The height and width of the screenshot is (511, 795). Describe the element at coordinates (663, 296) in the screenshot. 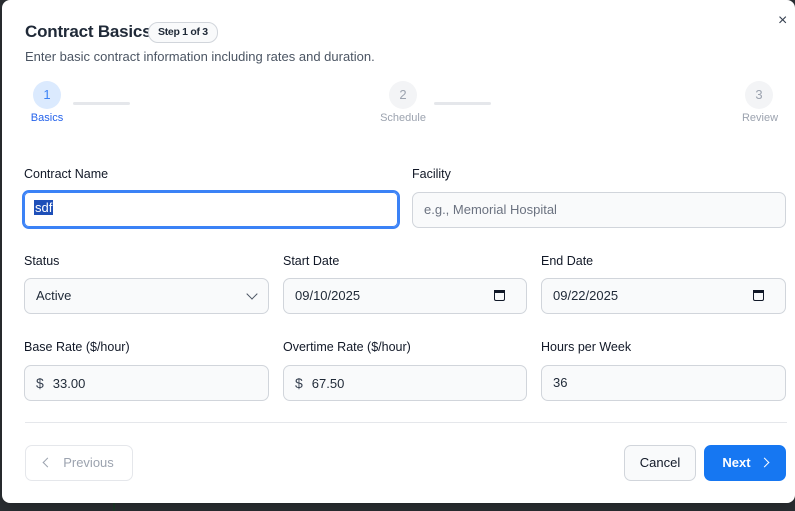

I see `end-date-input: 09/22/2025` at that location.